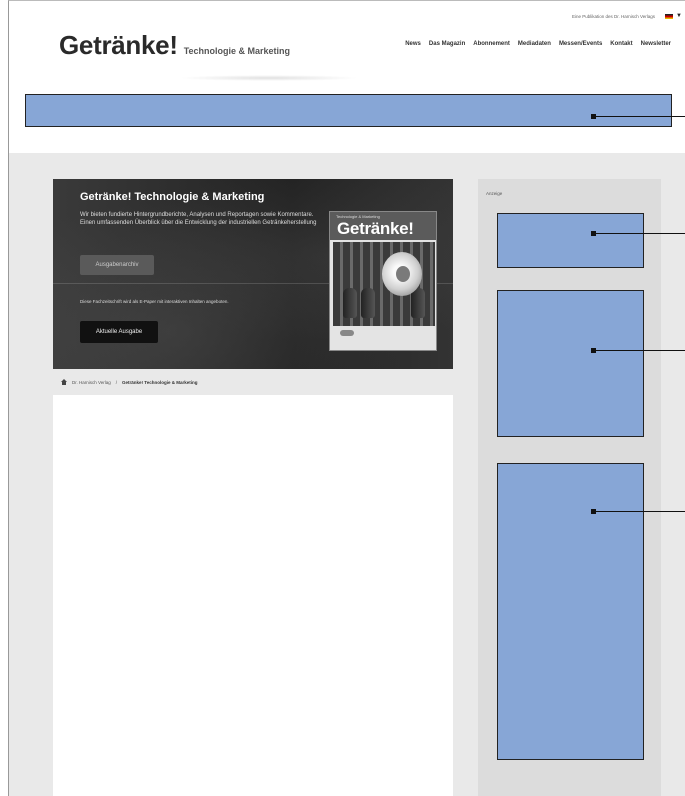 This screenshot has width=685, height=796. What do you see at coordinates (375, 228) in the screenshot?
I see `cover-title: Getränke!` at bounding box center [375, 228].